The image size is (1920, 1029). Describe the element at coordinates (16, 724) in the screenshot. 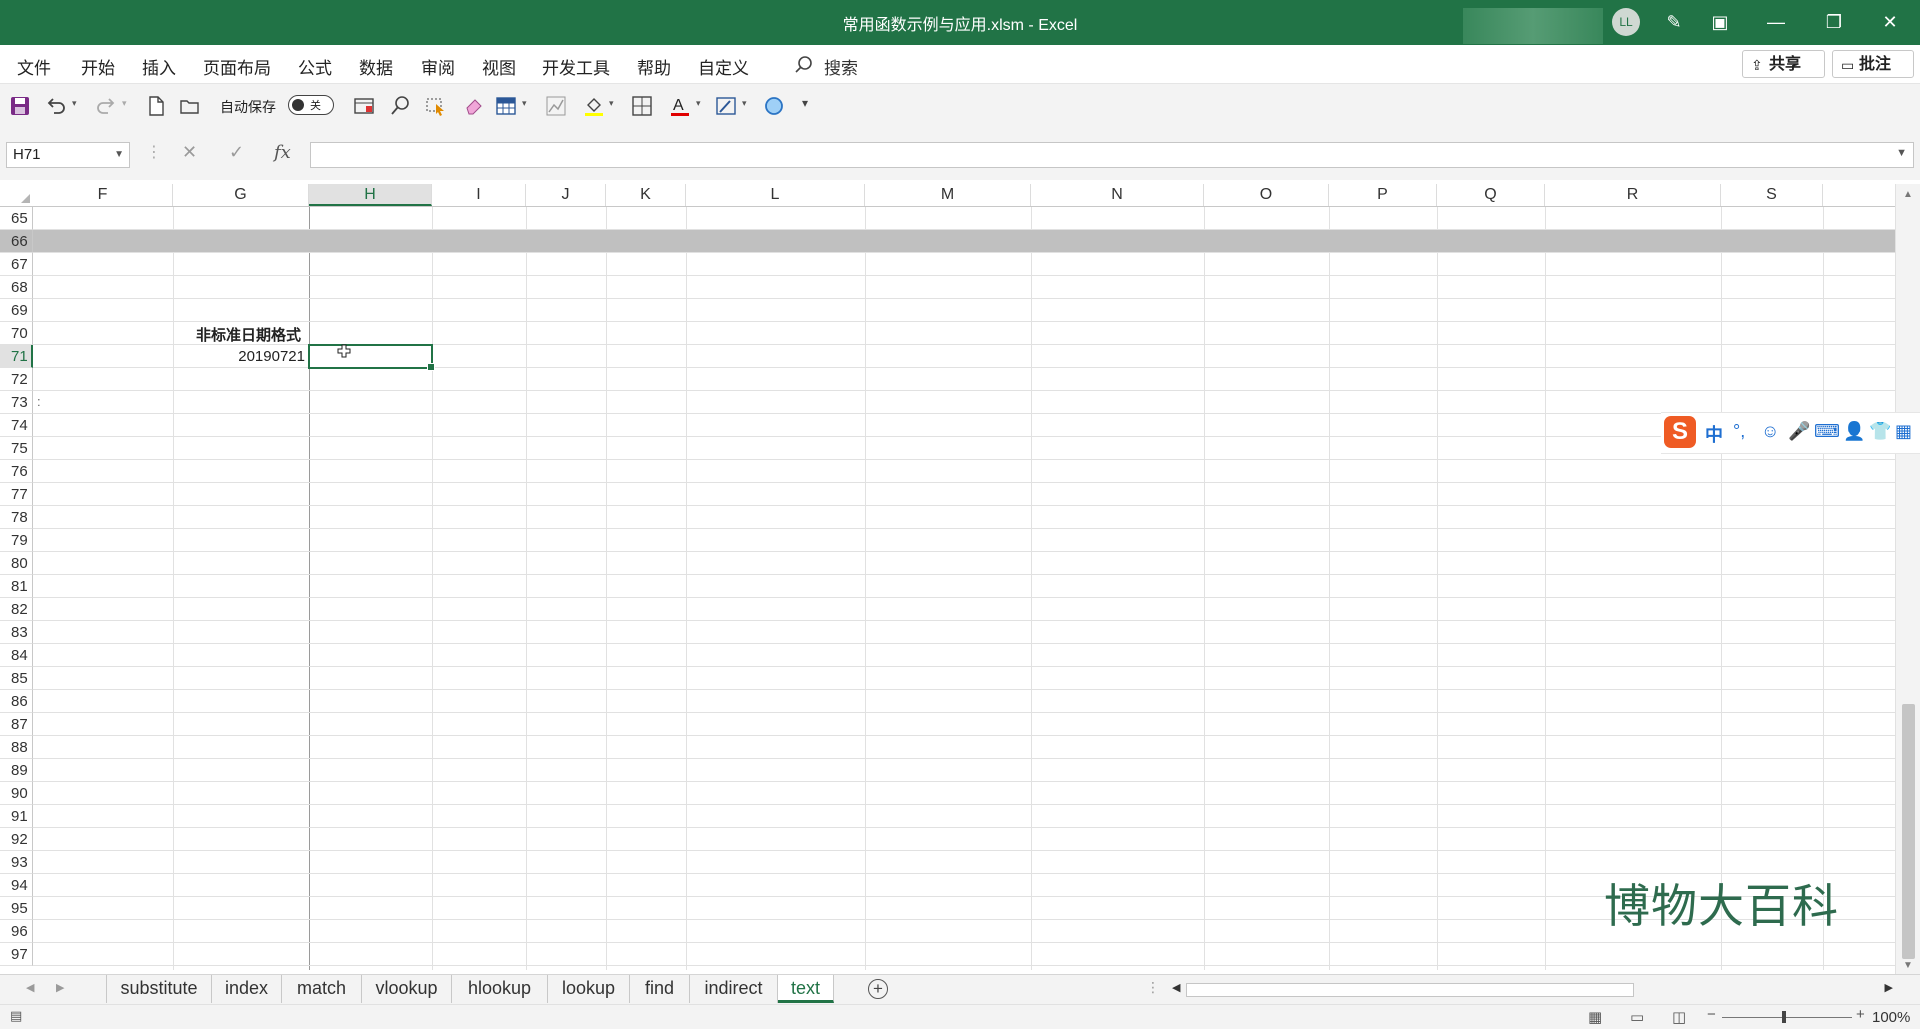

I see `row-header-87: 87` at that location.